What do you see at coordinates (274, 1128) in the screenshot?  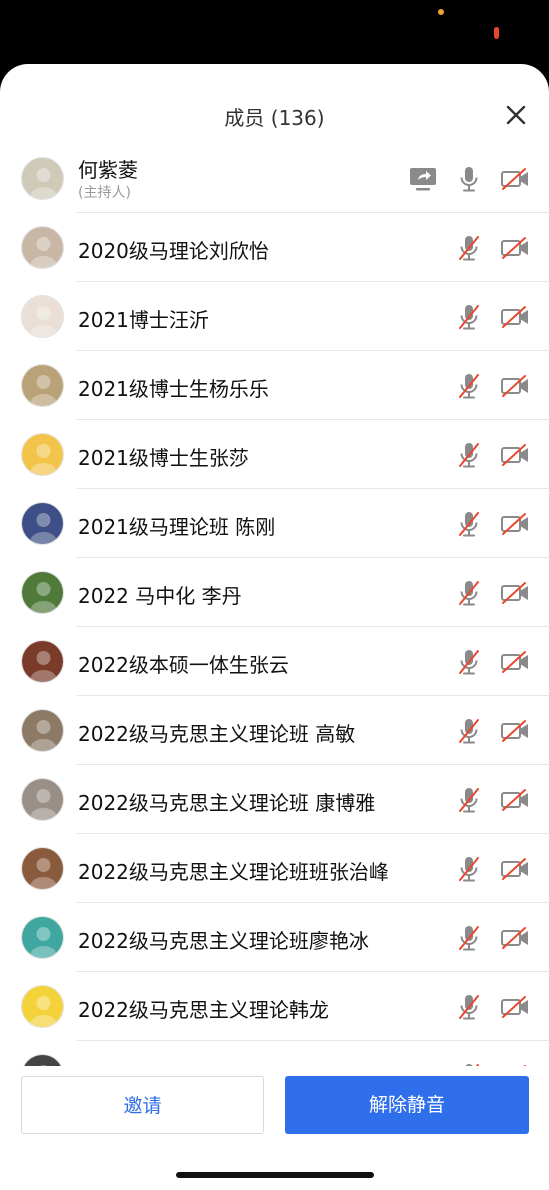 I see `footer: 邀请 解除静音` at bounding box center [274, 1128].